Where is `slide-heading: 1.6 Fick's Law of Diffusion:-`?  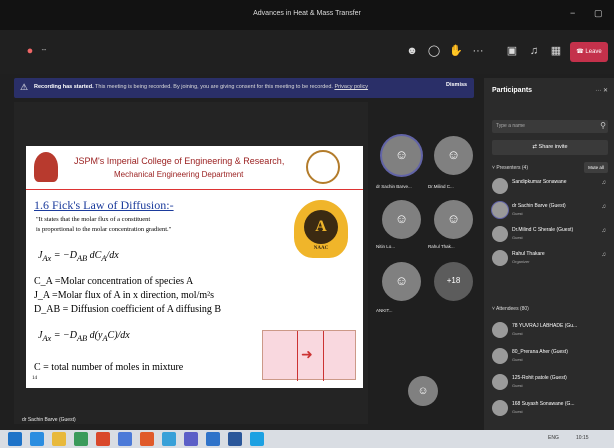 slide-heading: 1.6 Fick's Law of Diffusion:- is located at coordinates (104, 205).